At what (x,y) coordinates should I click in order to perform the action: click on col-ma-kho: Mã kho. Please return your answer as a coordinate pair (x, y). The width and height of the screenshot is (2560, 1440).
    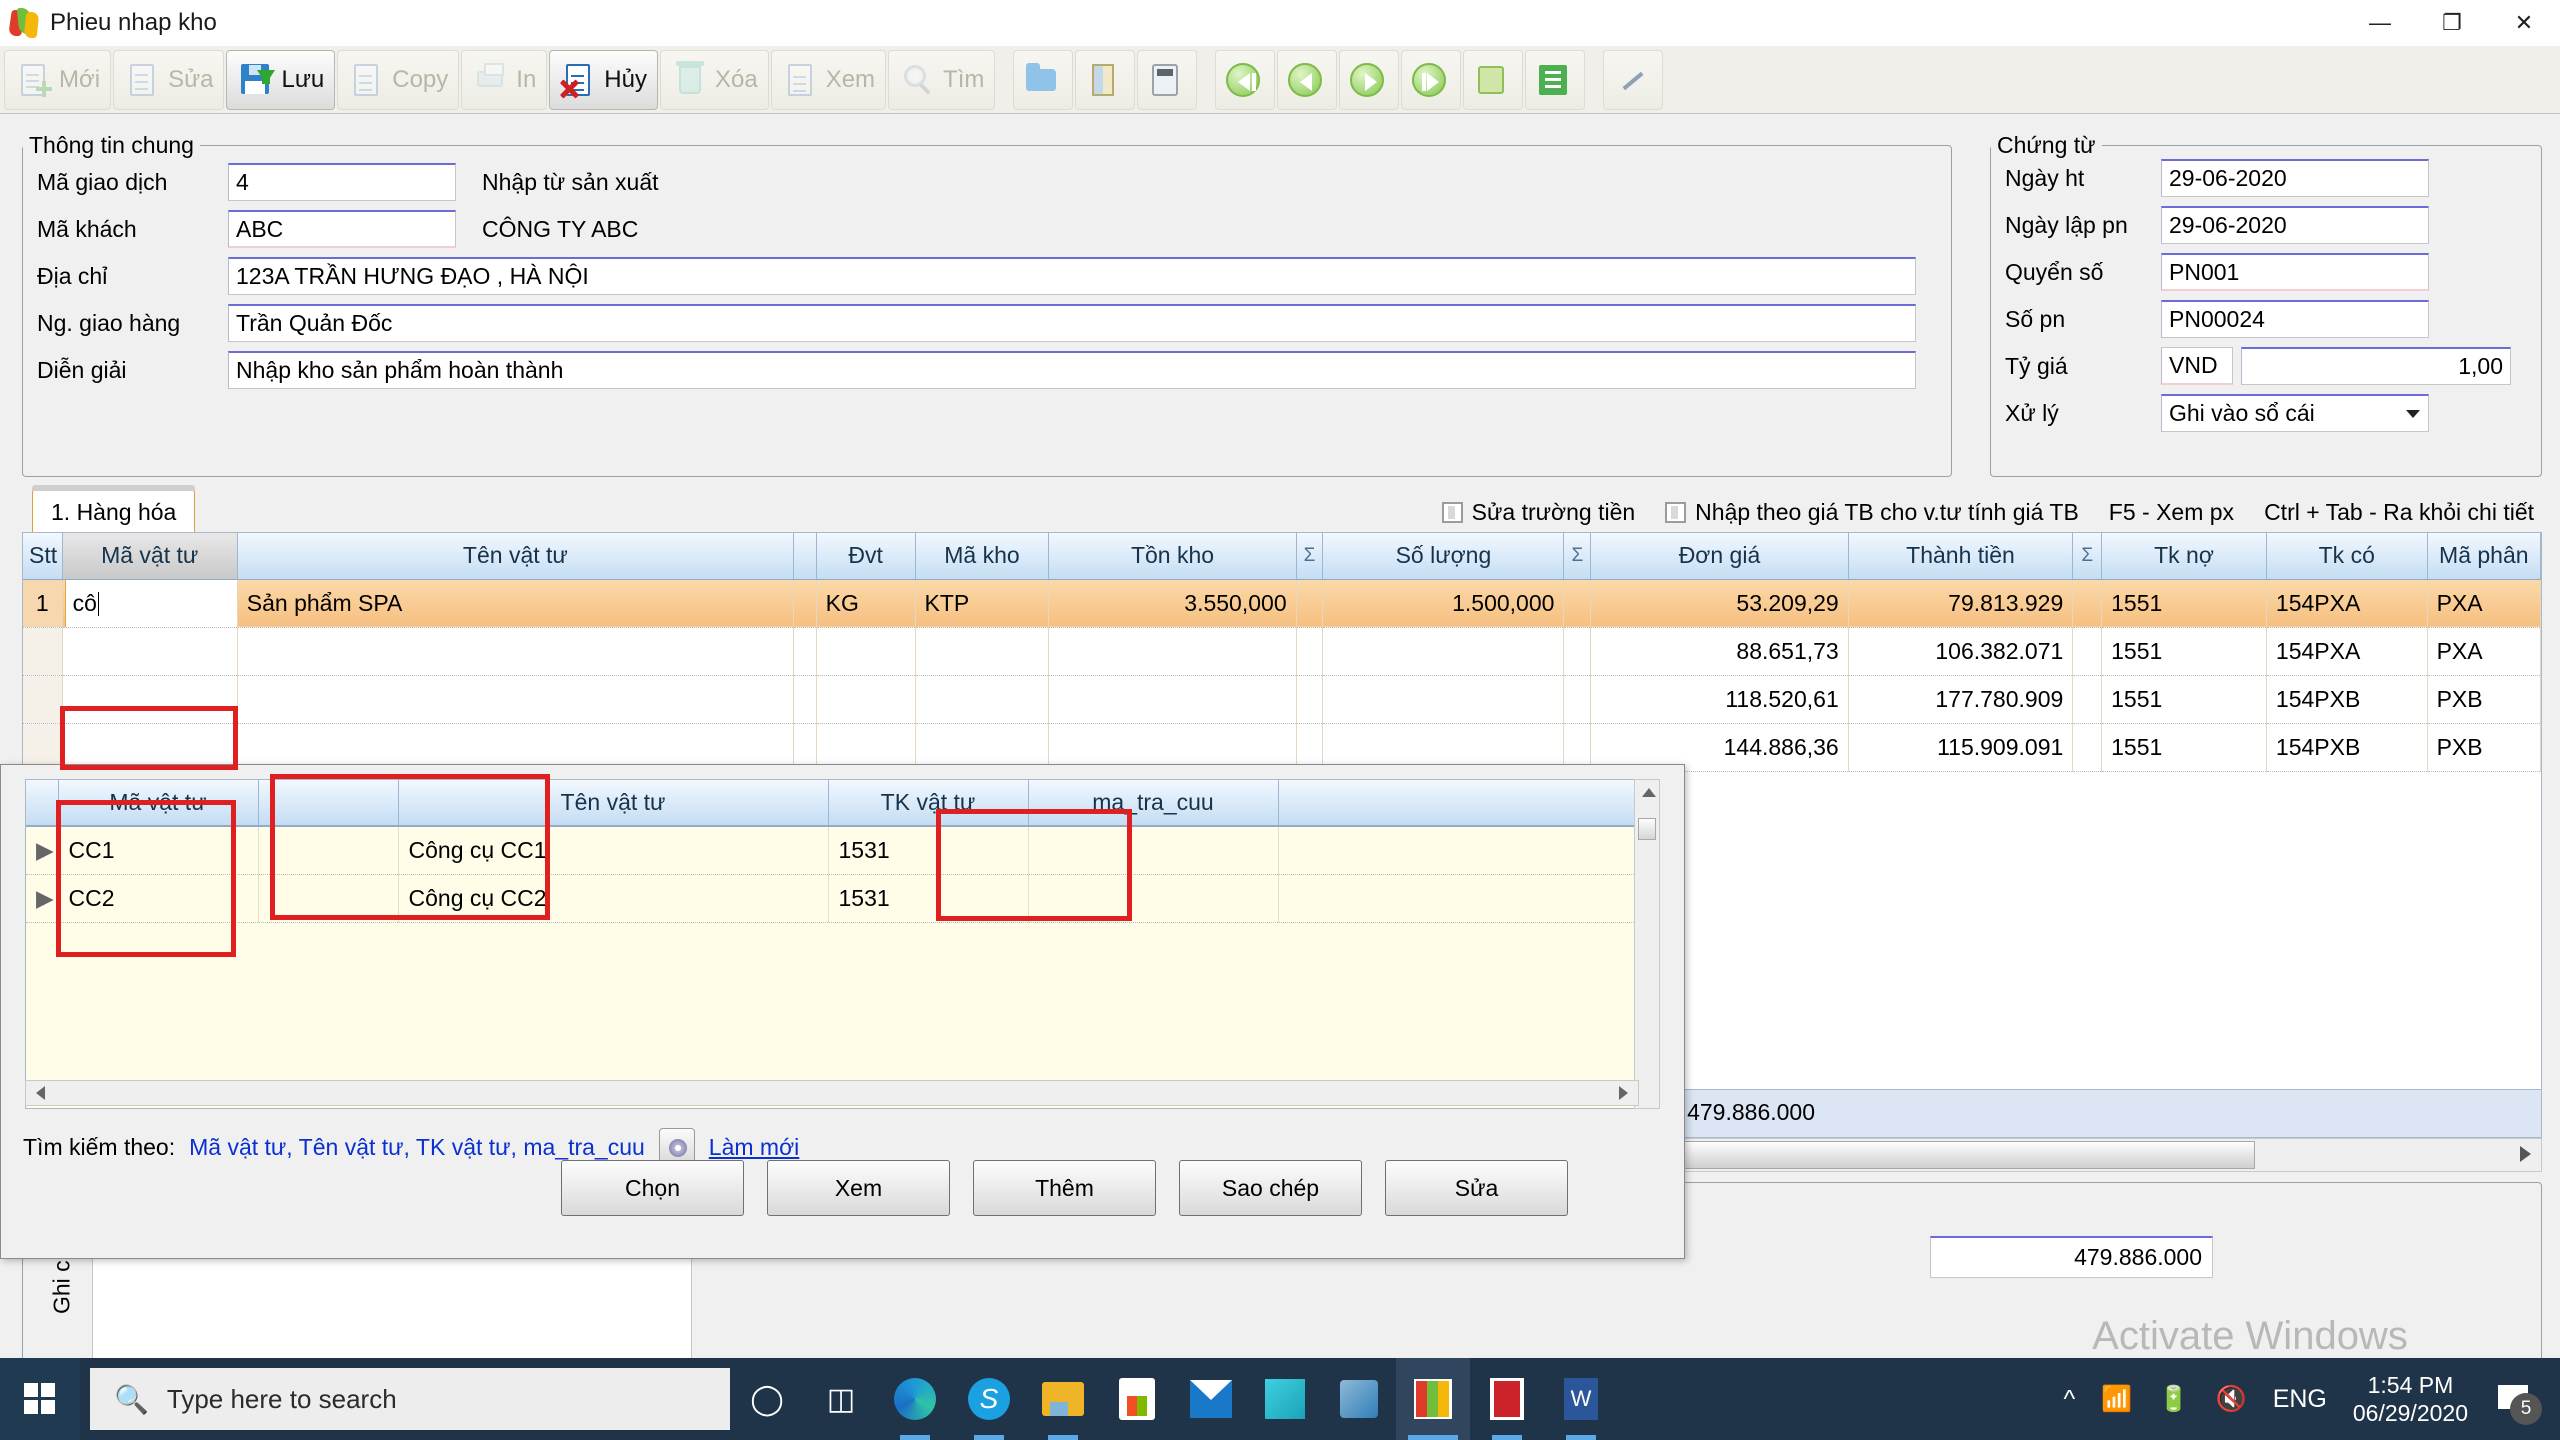
    Looking at the image, I should click on (982, 556).